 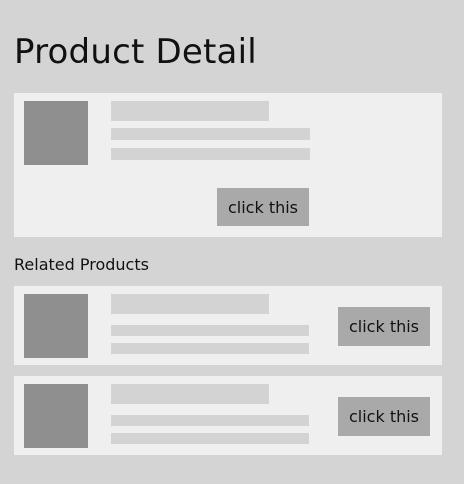 I want to click on product-title-placeholder, so click(x=190, y=111).